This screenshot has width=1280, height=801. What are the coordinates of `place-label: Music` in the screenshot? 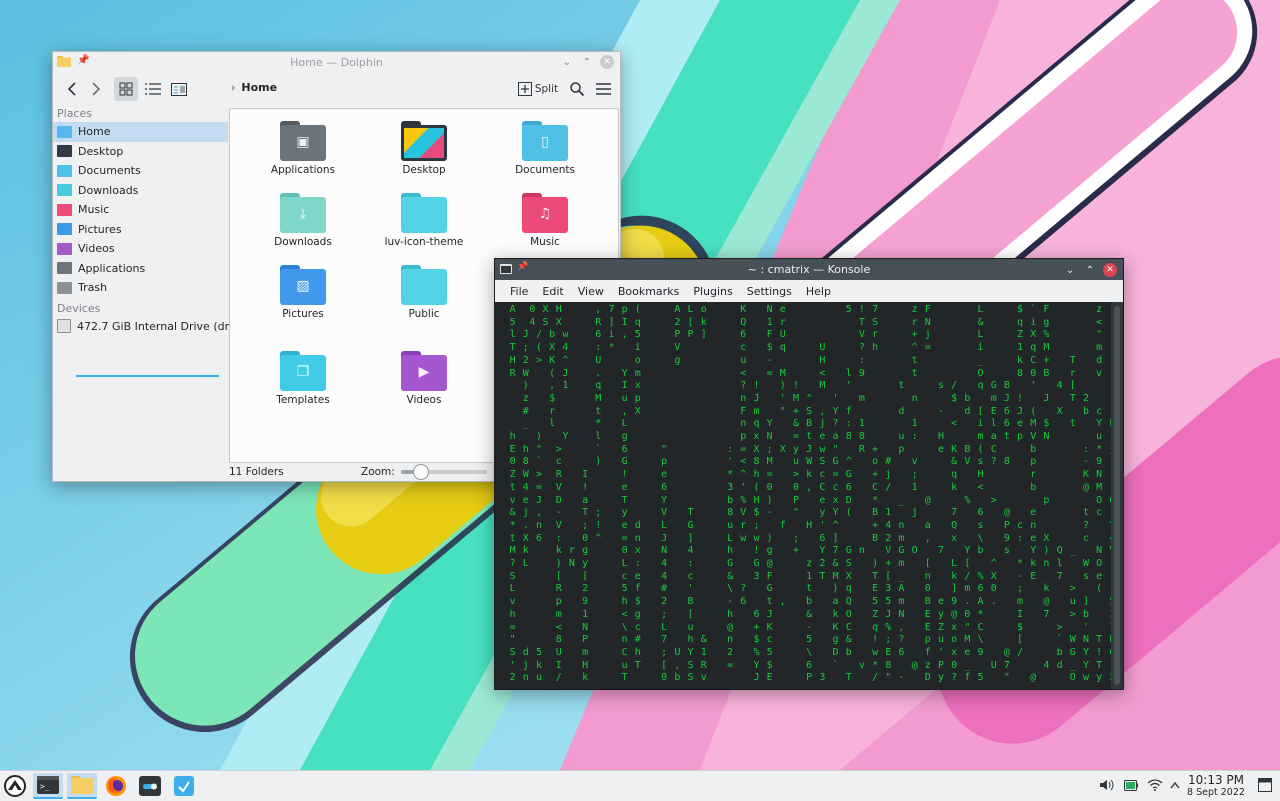 It's located at (94, 210).